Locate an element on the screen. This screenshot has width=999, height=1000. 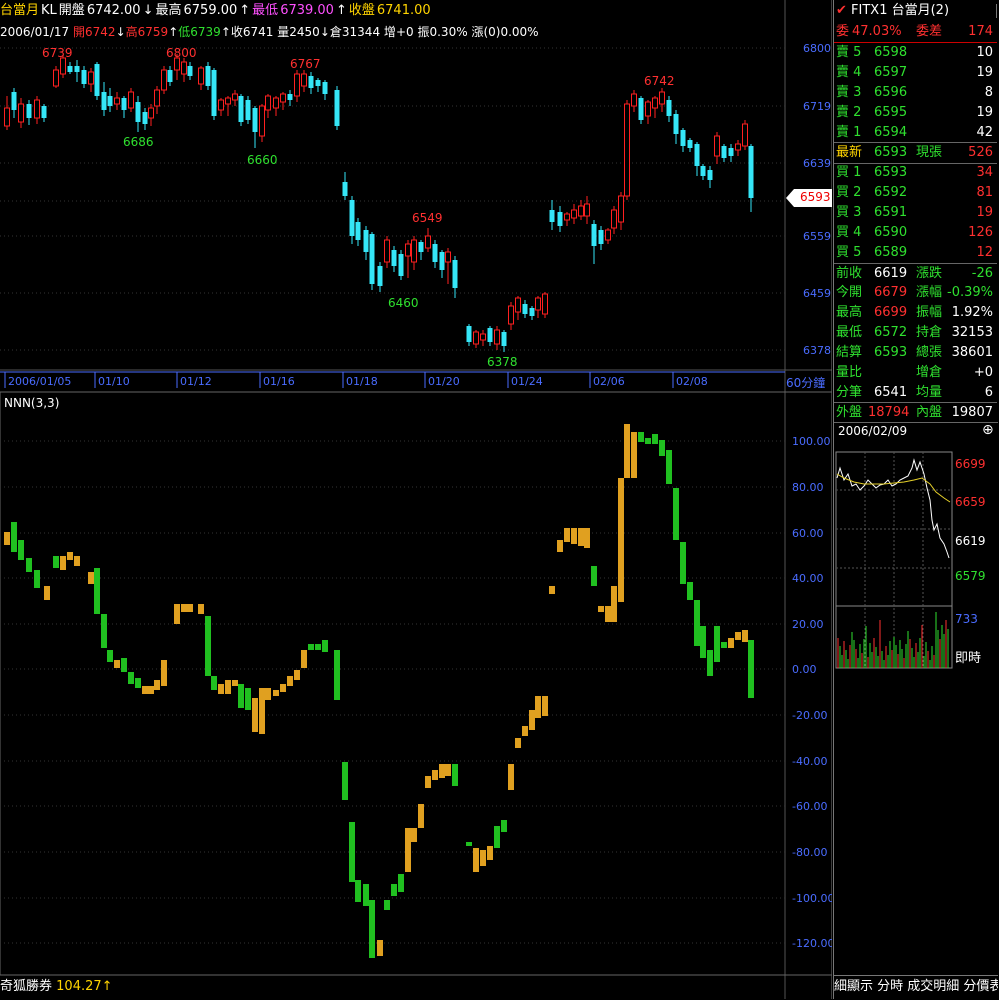
quote-label: 賣 2 is located at coordinates (849, 112).